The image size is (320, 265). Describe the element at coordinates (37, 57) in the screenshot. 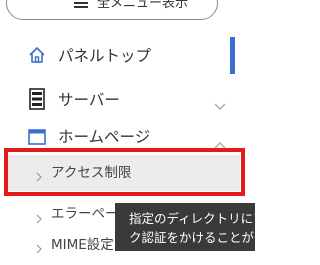

I see `home-icon` at that location.